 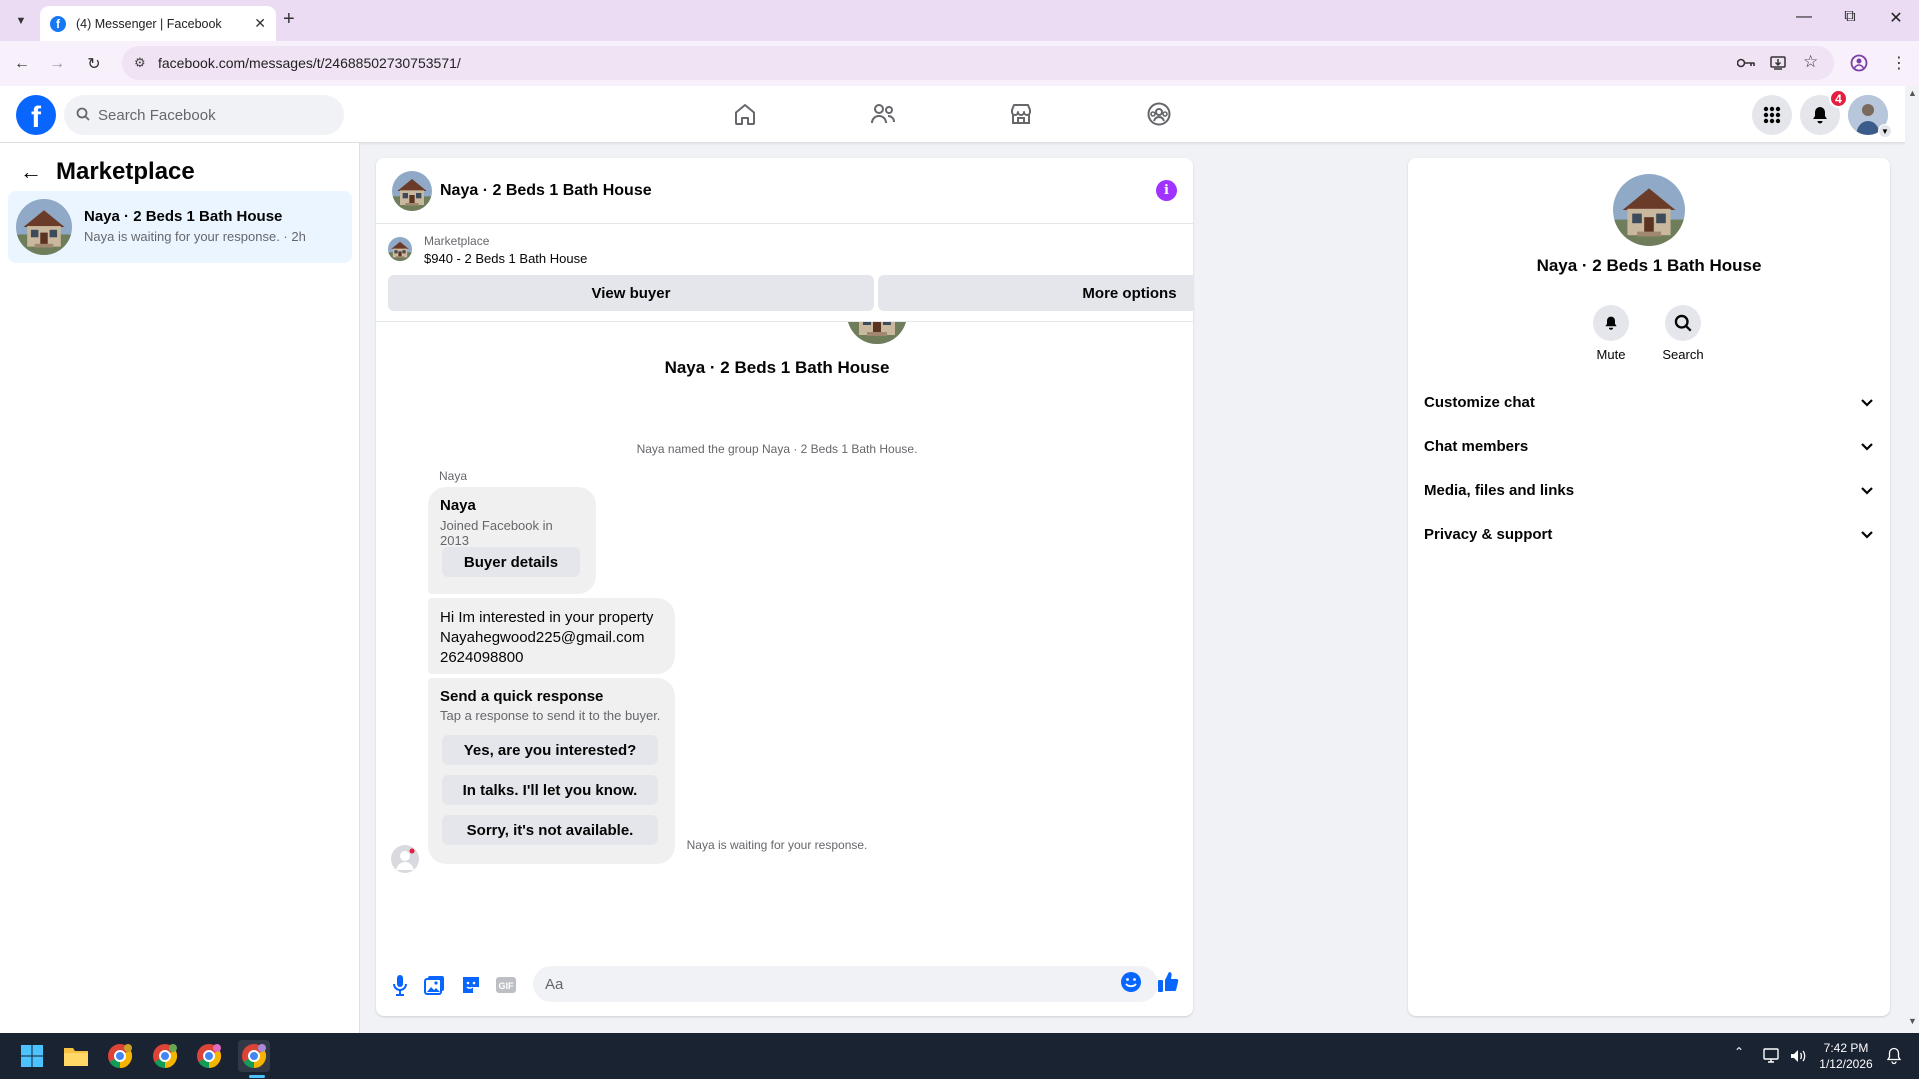 What do you see at coordinates (1159, 114) in the screenshot?
I see `nav-groups-icon` at bounding box center [1159, 114].